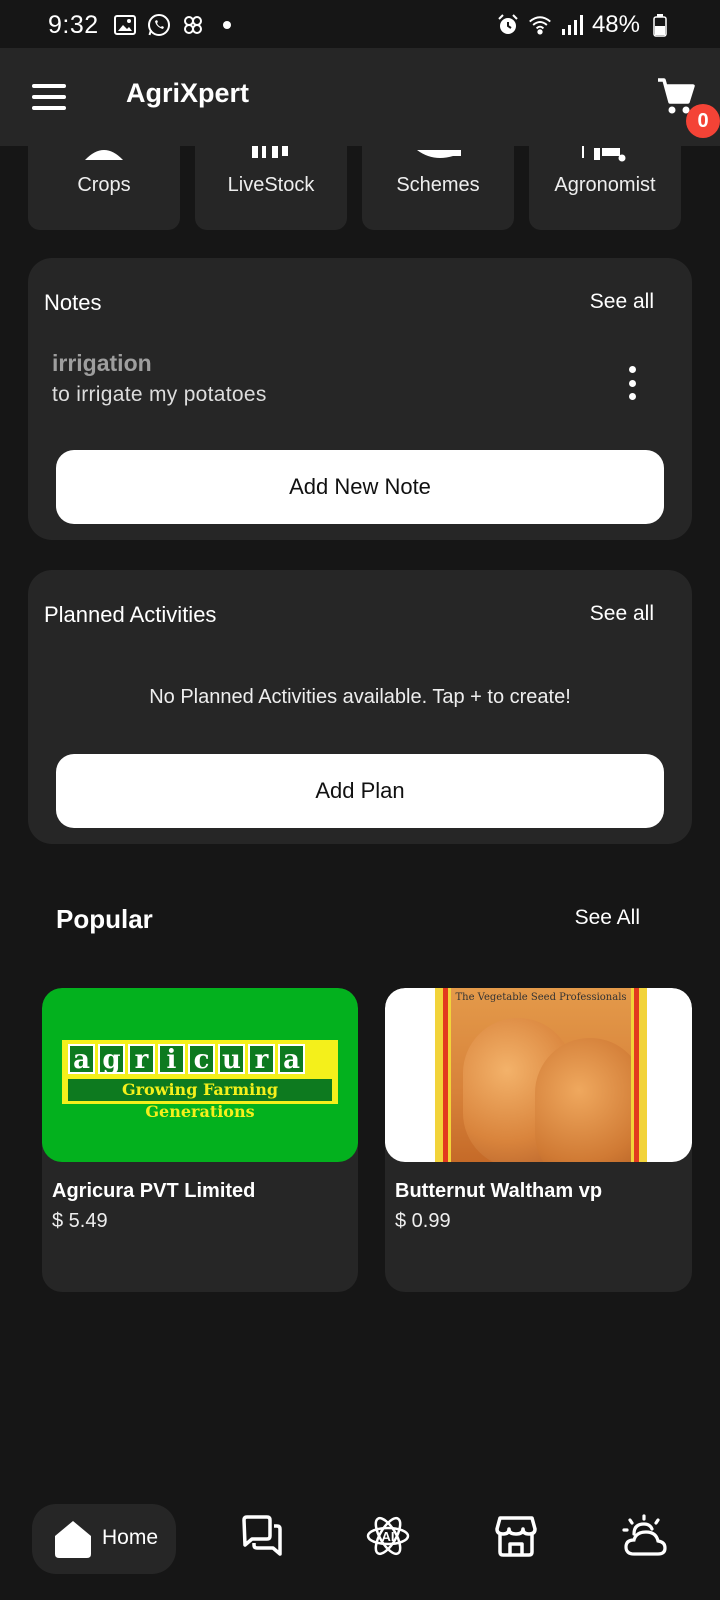  Describe the element at coordinates (231, 1059) in the screenshot. I see `agricura-logo-letter: u` at that location.